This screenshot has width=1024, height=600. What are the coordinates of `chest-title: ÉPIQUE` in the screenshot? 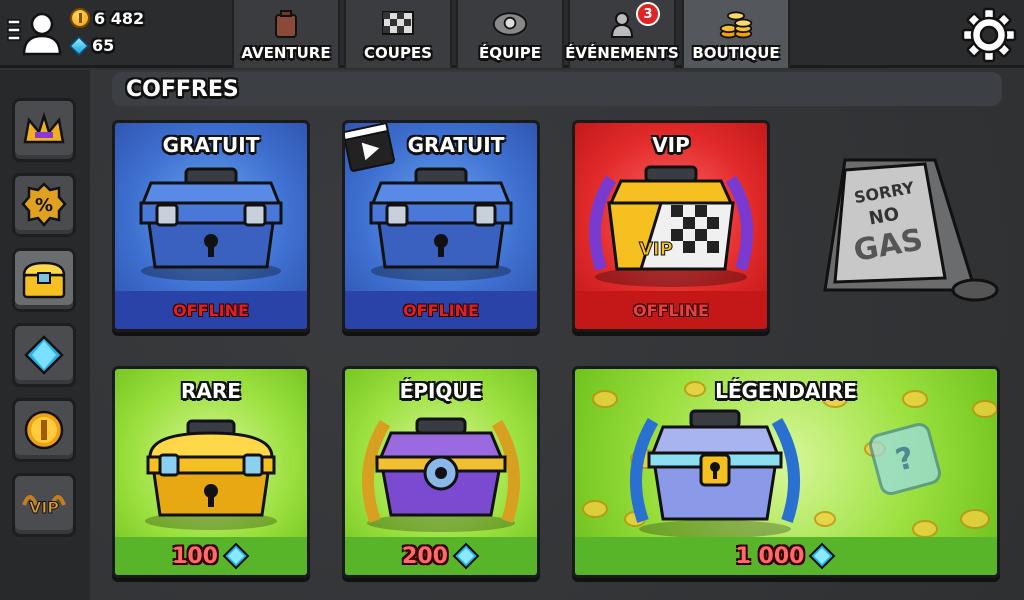 It's located at (441, 391).